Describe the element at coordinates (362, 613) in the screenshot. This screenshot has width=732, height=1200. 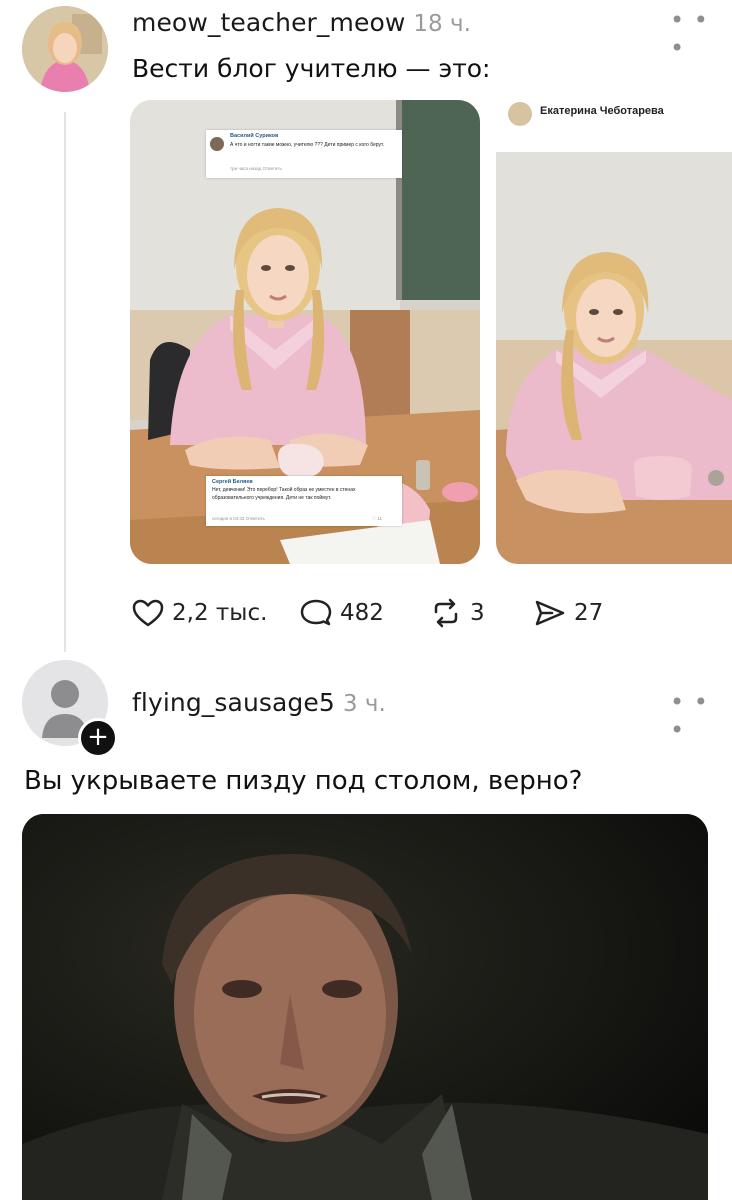
I see `comment-count: 482` at that location.